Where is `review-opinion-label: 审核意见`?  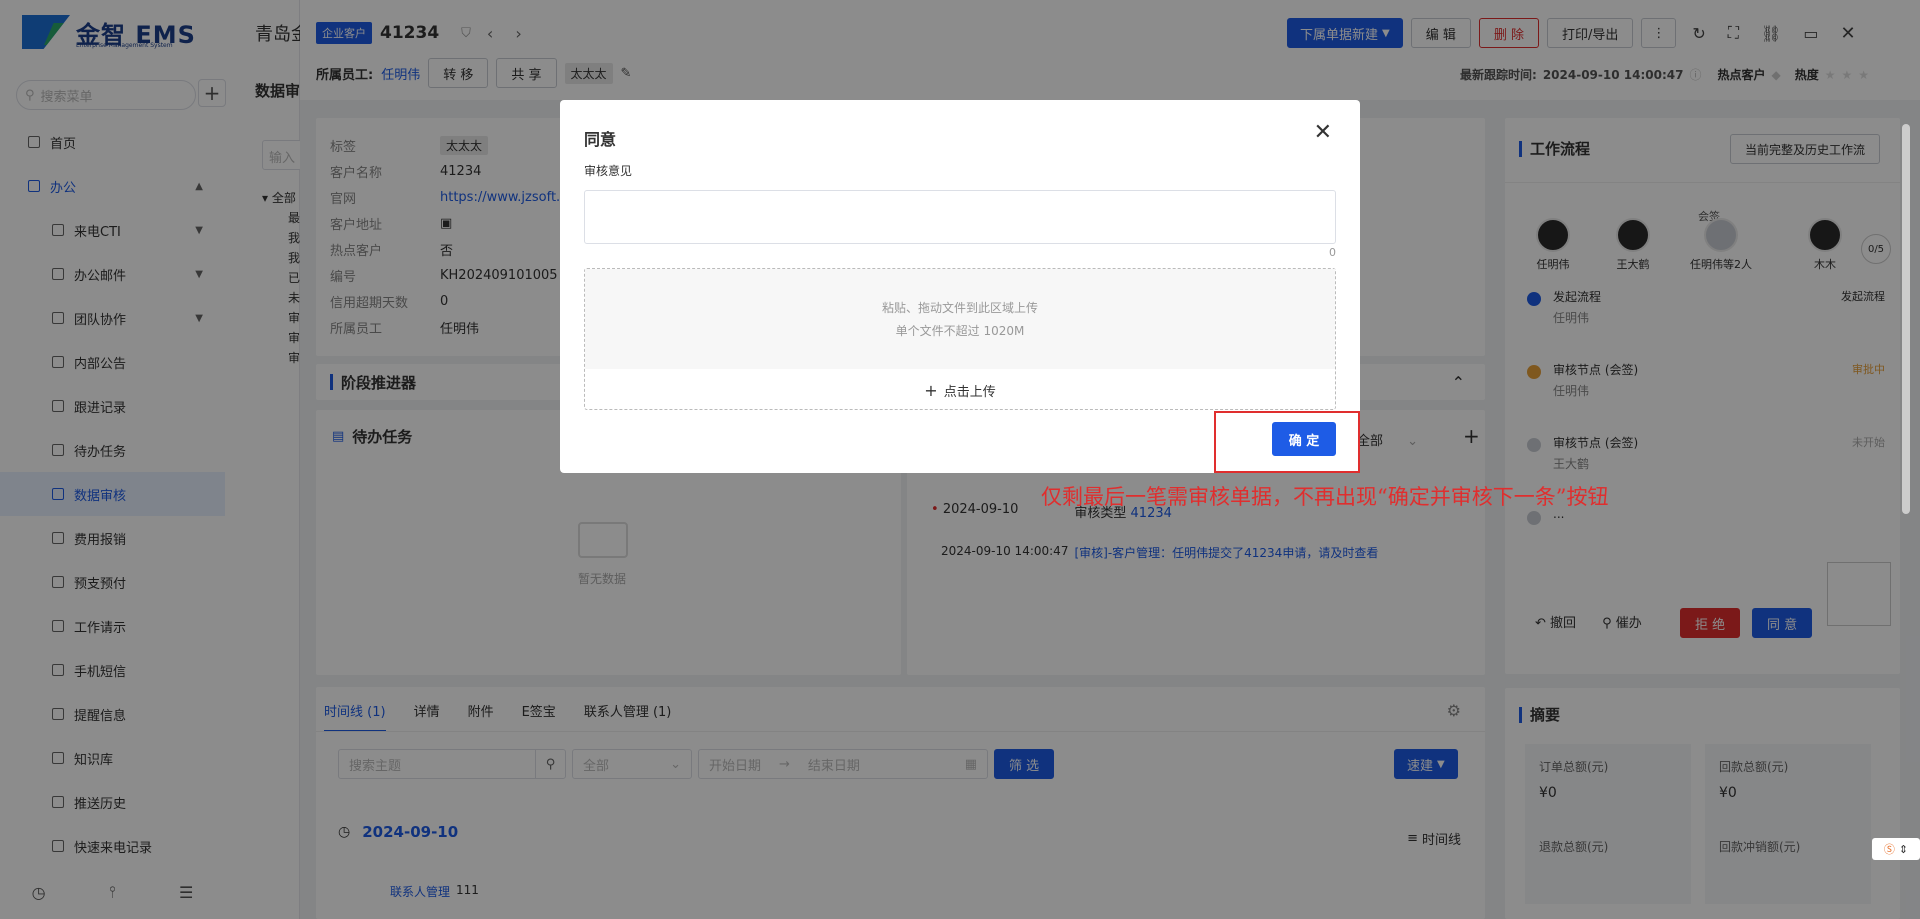
review-opinion-label: 审核意见 is located at coordinates (608, 171).